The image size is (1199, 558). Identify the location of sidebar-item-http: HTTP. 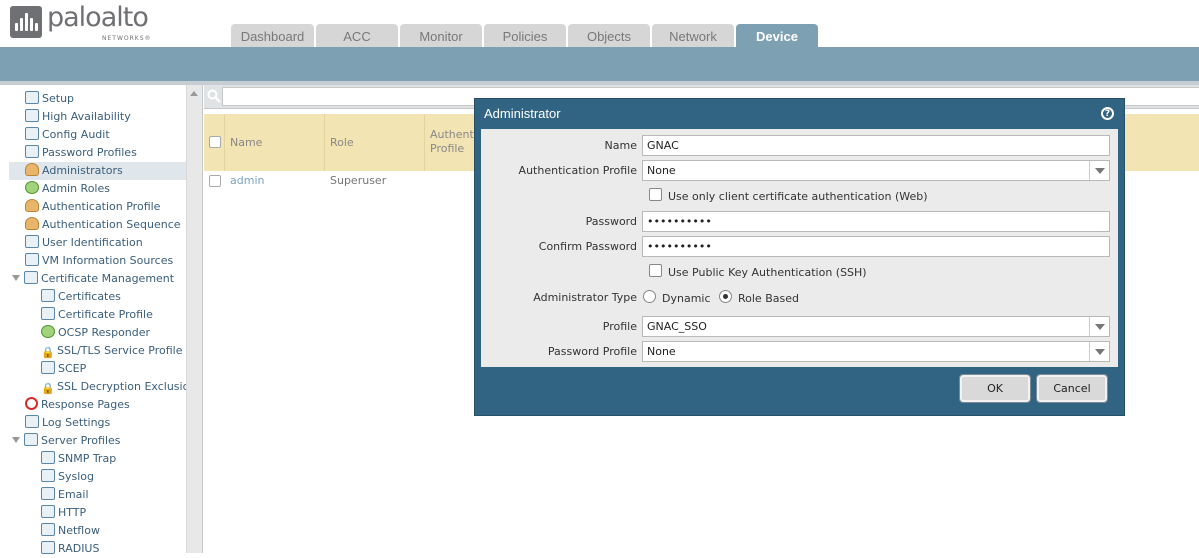
(63, 513).